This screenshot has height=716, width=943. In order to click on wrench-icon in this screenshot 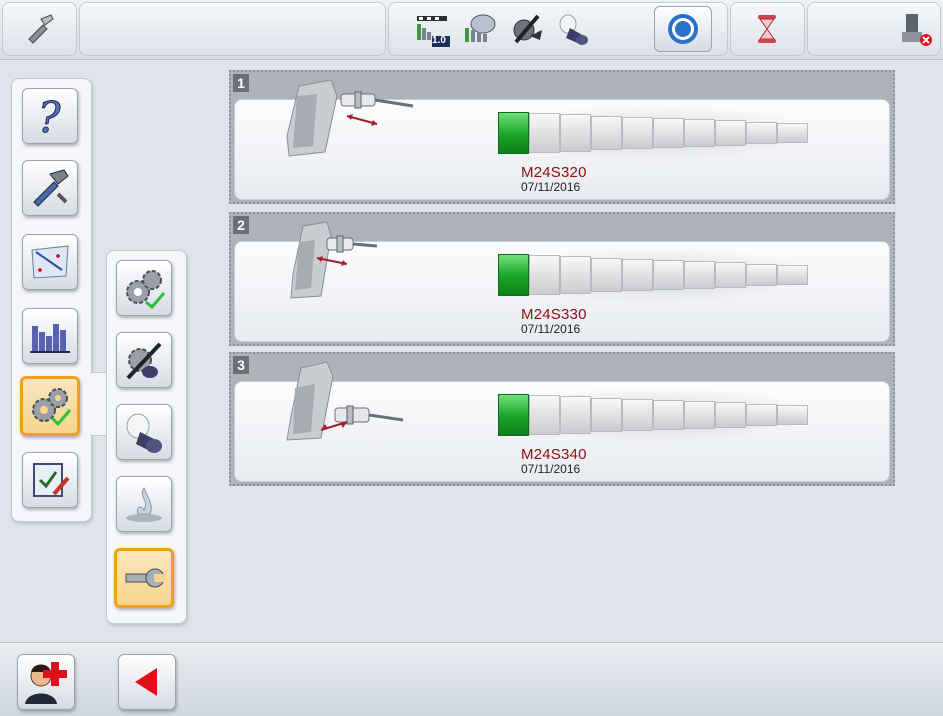, I will do `click(145, 578)`.